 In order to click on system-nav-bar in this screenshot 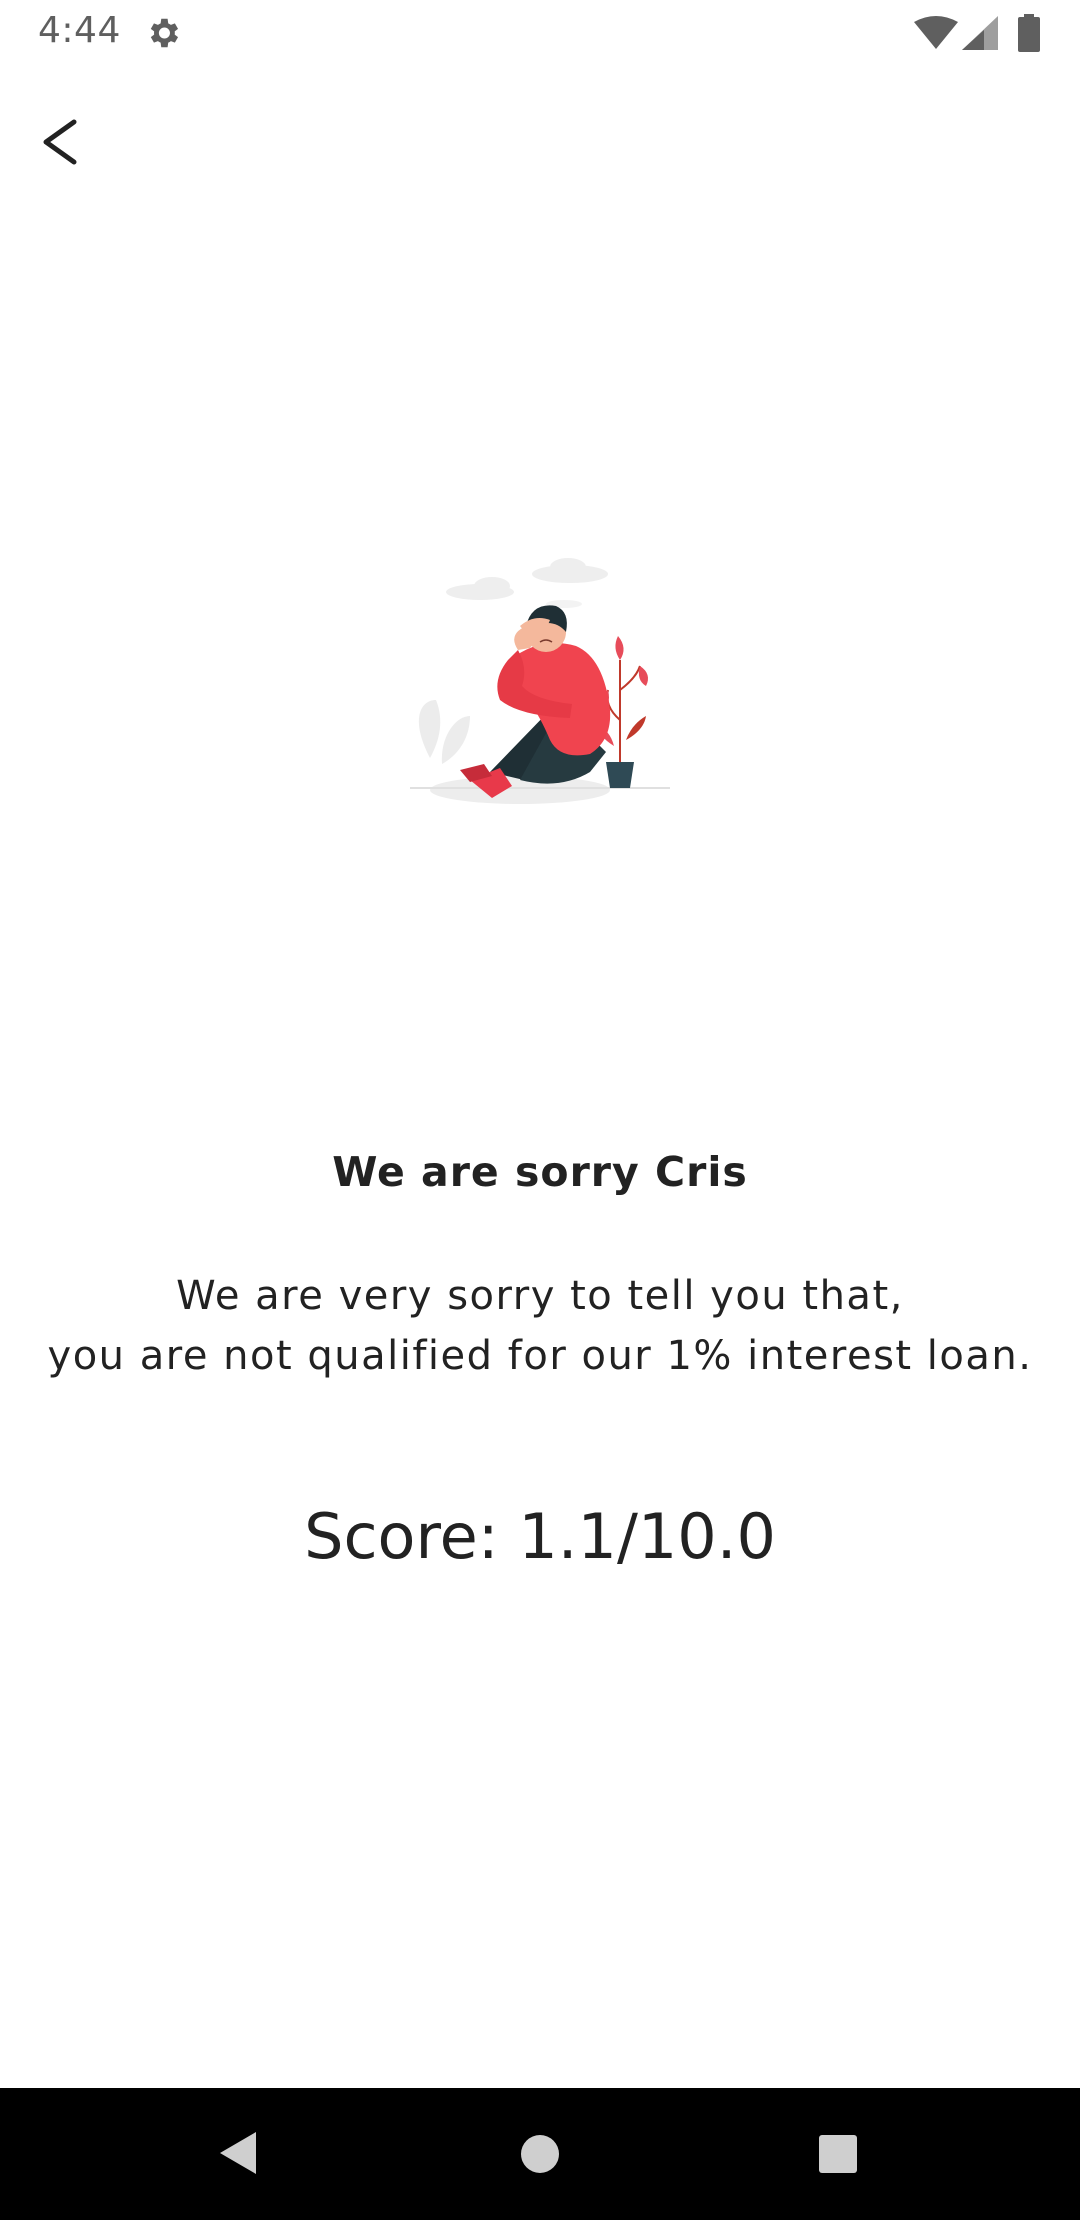, I will do `click(540, 2154)`.